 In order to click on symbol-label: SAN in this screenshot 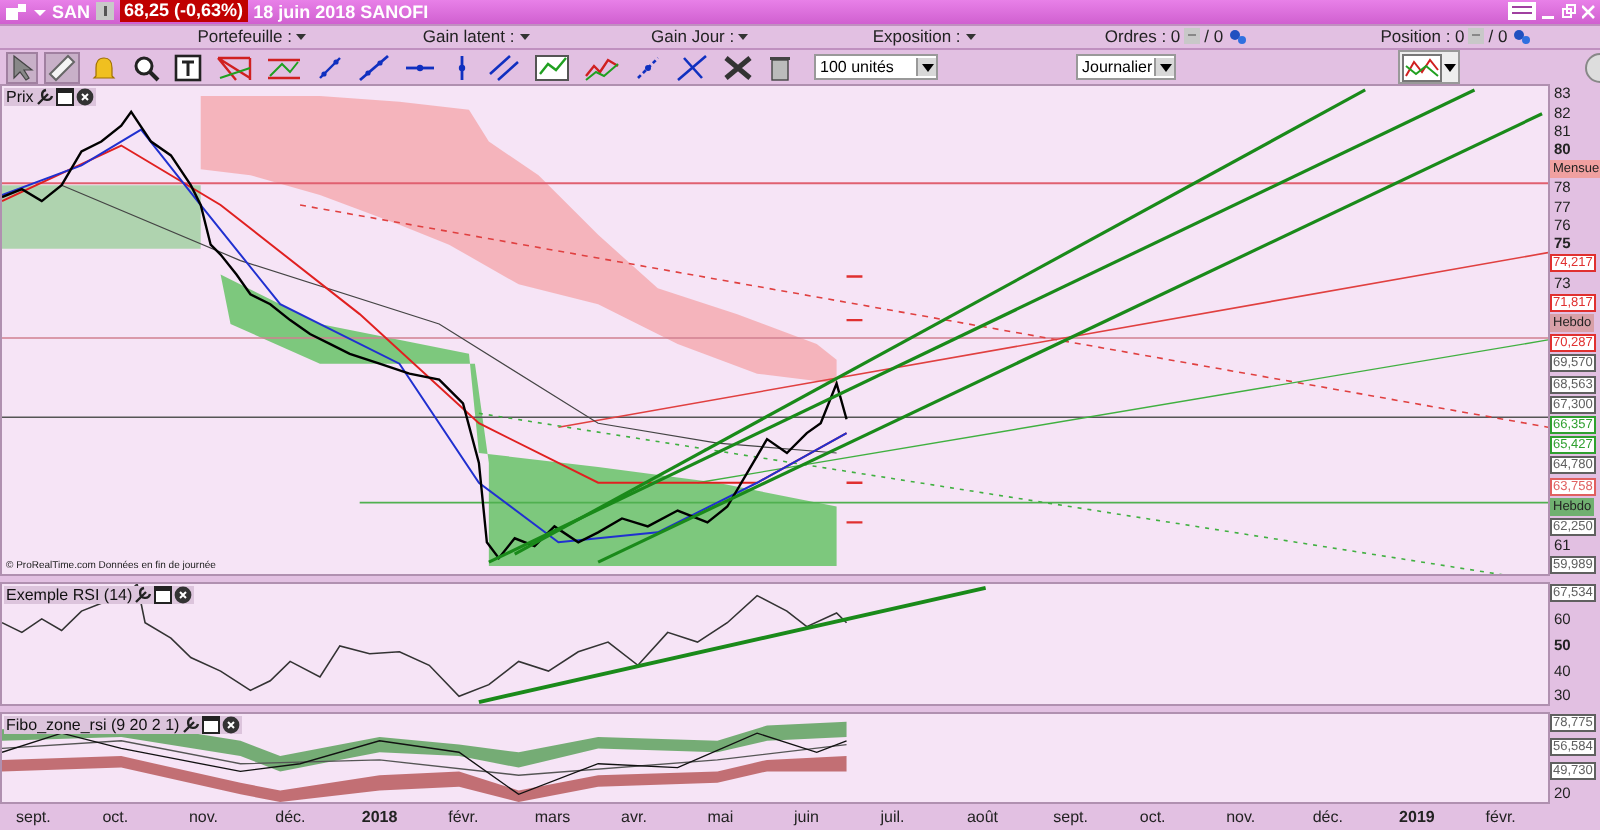, I will do `click(71, 11)`.